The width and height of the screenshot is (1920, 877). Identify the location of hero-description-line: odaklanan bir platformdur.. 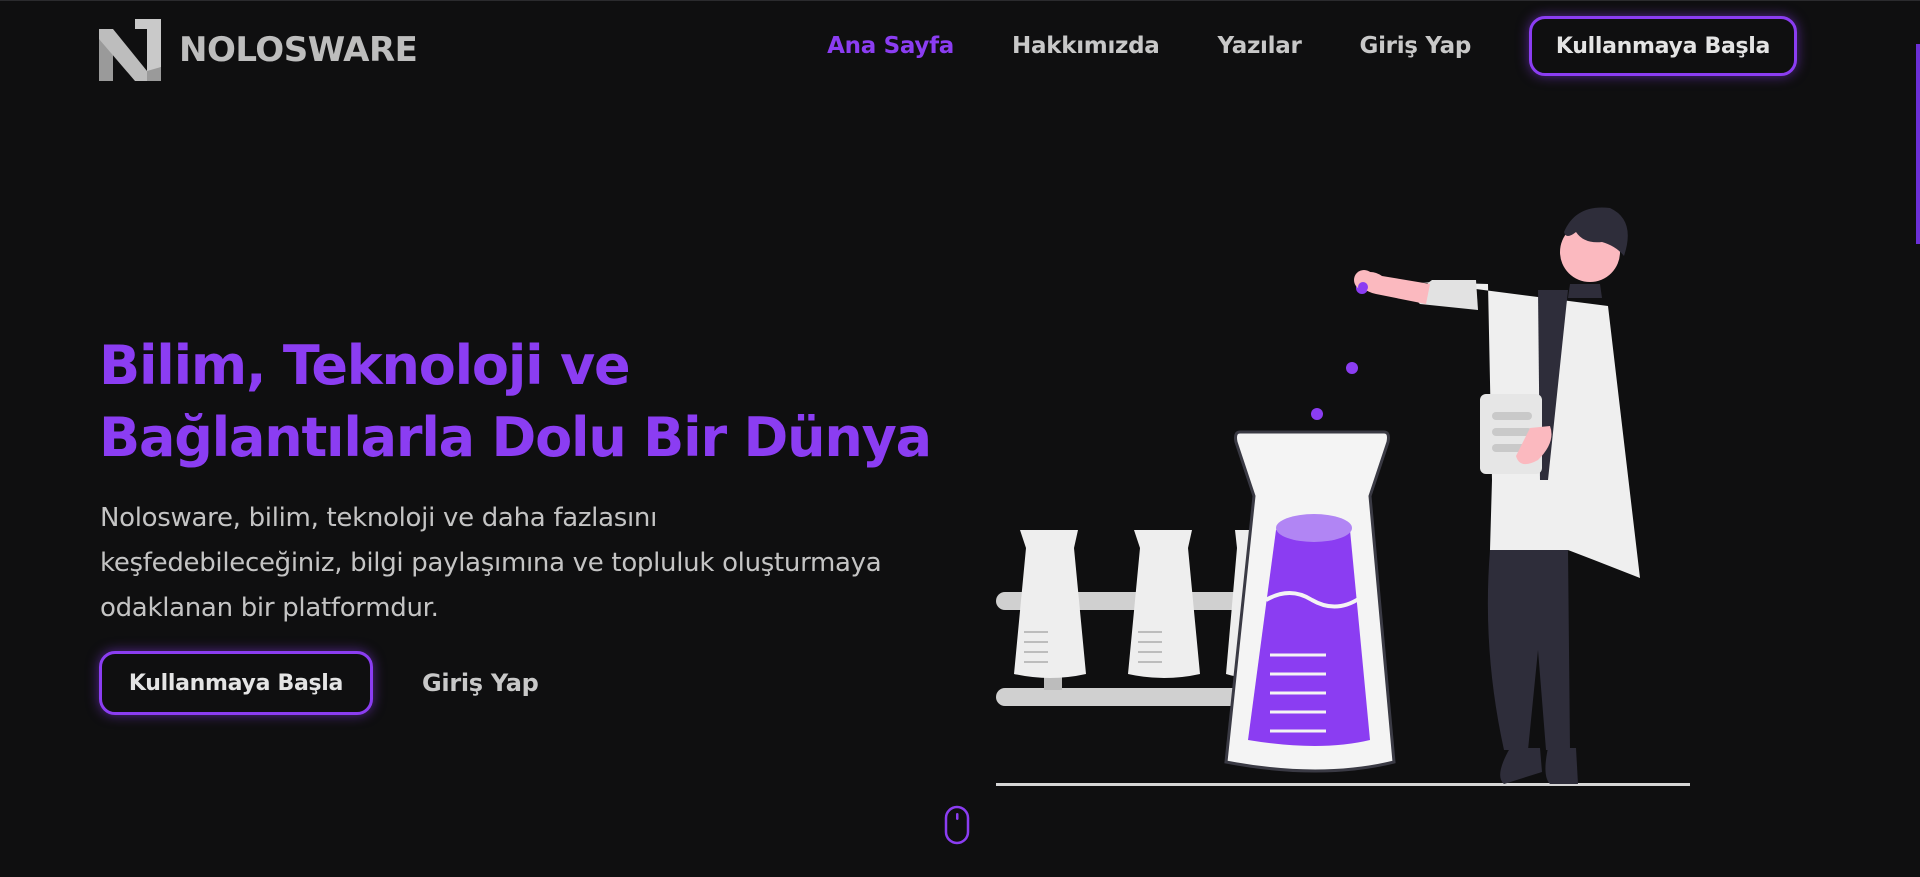
(269, 608).